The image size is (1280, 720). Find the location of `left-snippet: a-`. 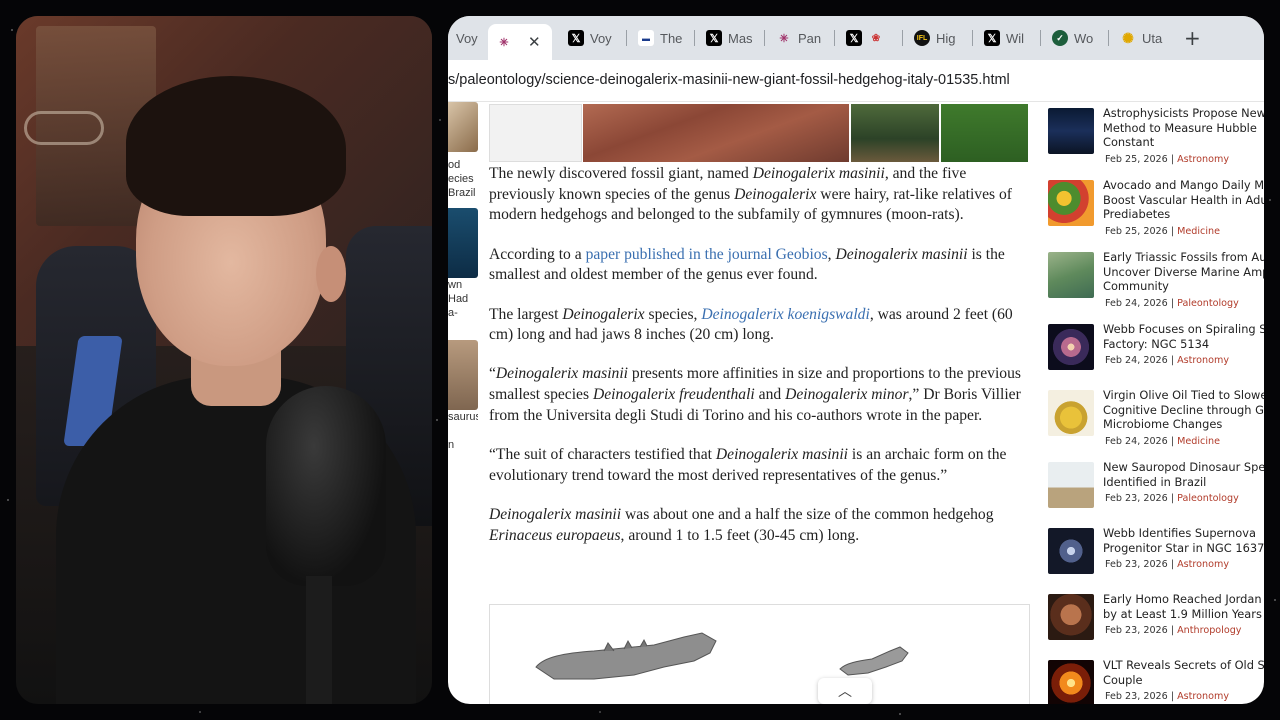

left-snippet: a- is located at coordinates (453, 313).